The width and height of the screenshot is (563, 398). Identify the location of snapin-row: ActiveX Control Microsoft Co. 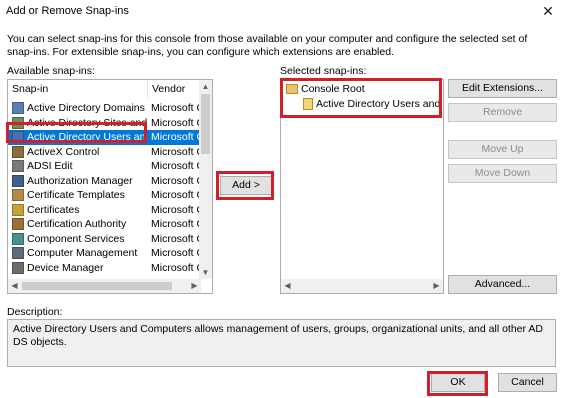
(104, 152).